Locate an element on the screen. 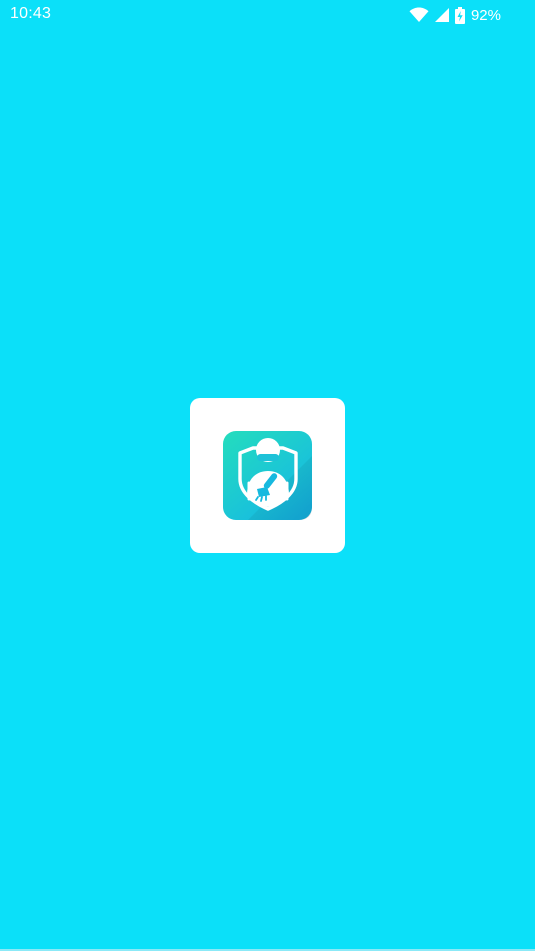  status-time: 10:43 is located at coordinates (31, 13).